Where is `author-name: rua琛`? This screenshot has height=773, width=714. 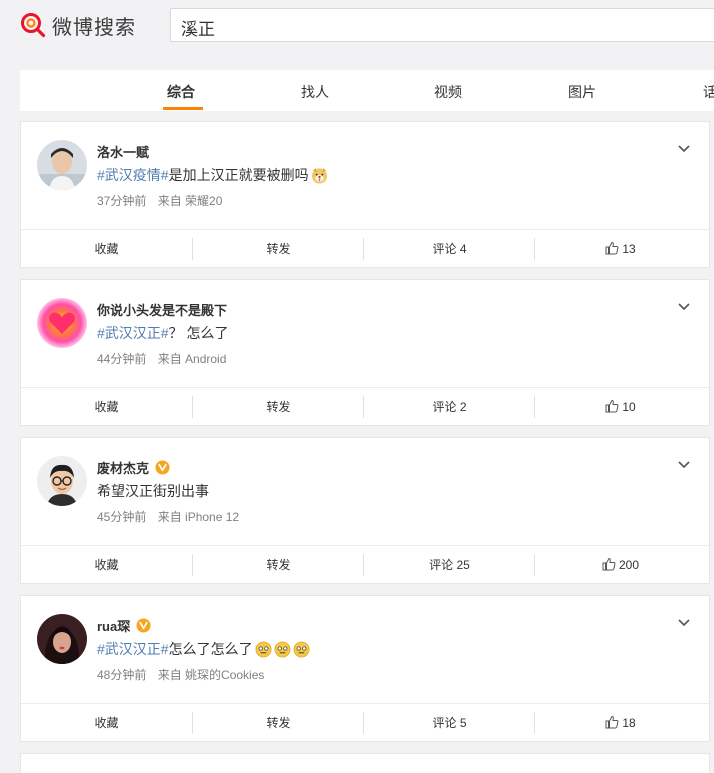
author-name: rua琛 is located at coordinates (113, 625).